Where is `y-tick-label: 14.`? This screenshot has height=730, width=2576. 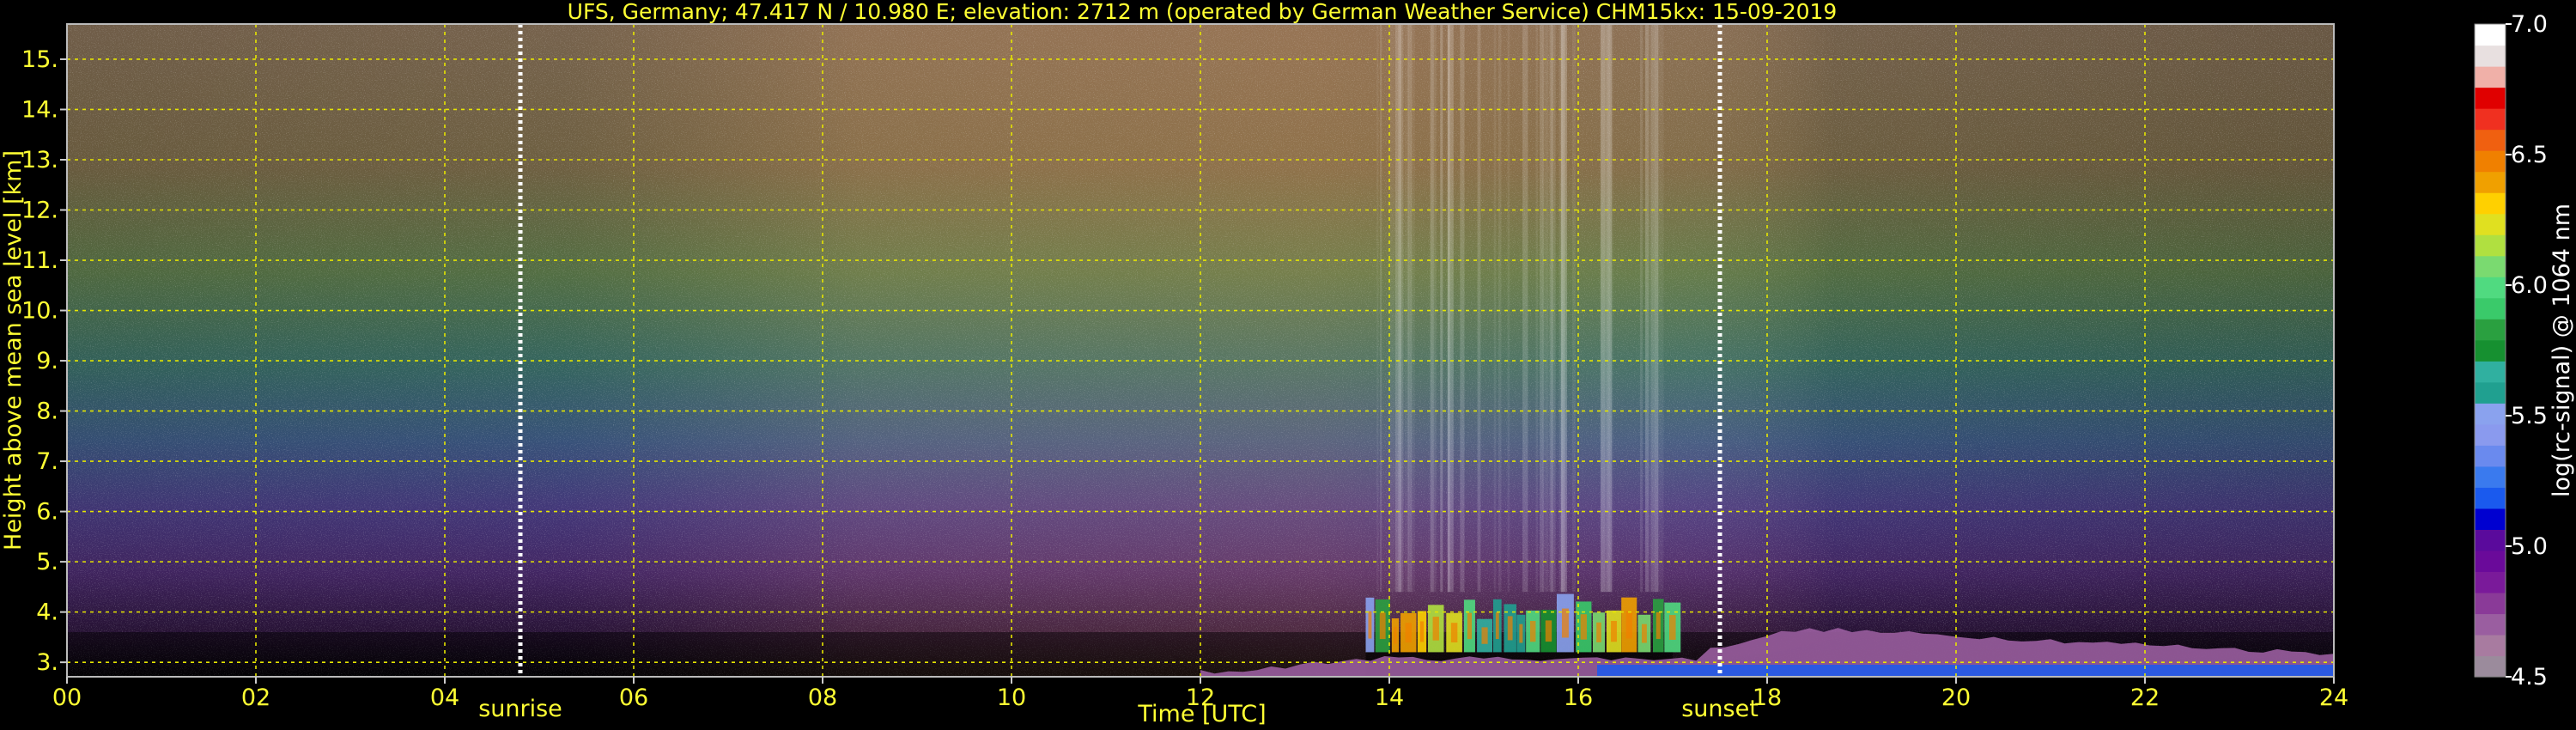
y-tick-label: 14. is located at coordinates (40, 109).